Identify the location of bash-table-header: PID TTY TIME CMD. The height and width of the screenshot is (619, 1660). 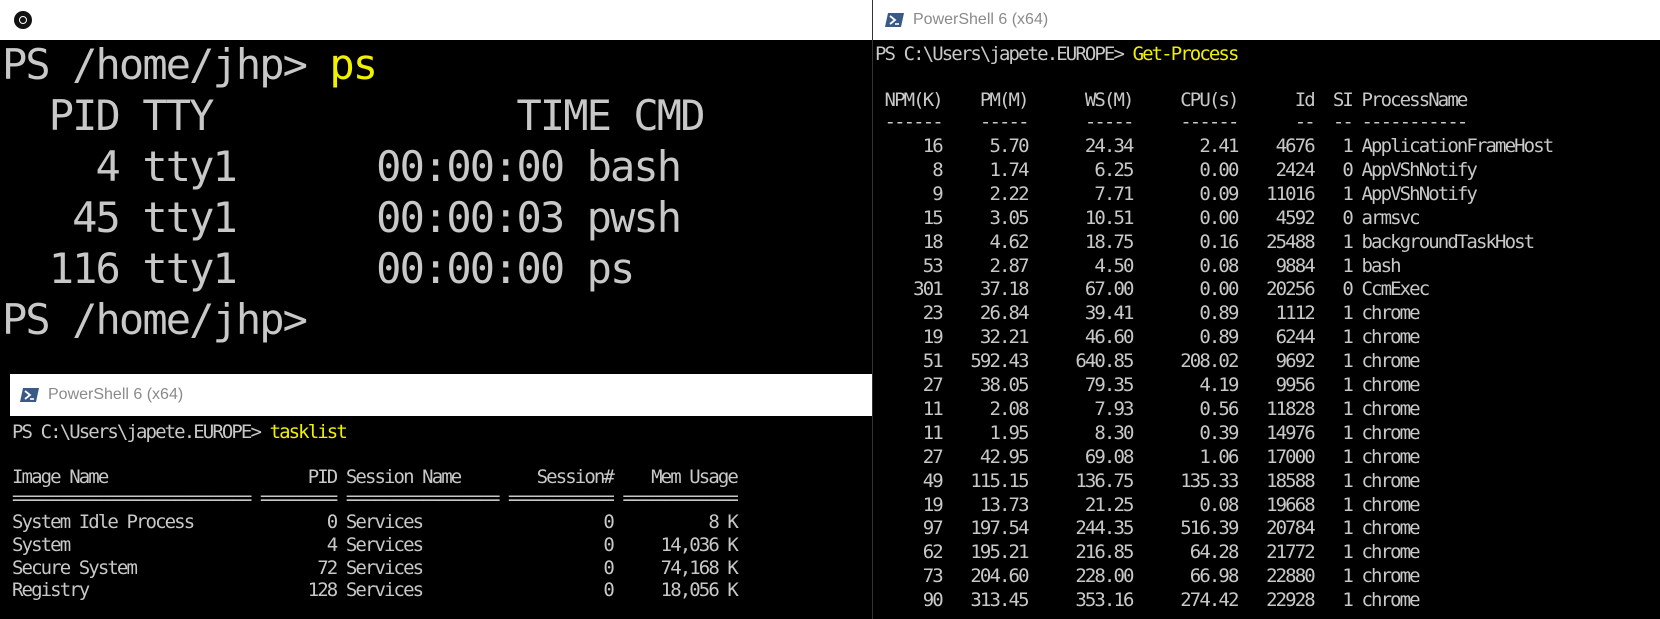
(354, 115).